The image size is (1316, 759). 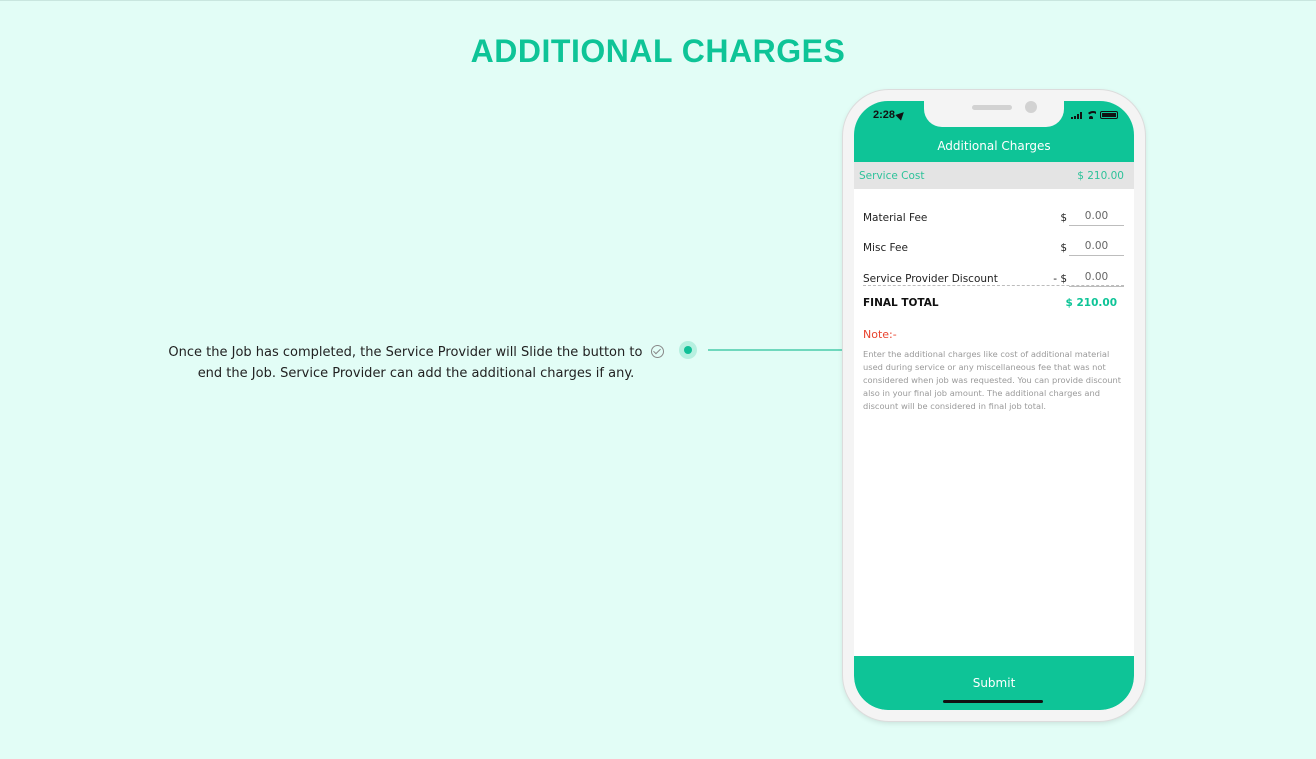 I want to click on status-time-text: 2:28, so click(x=884, y=115).